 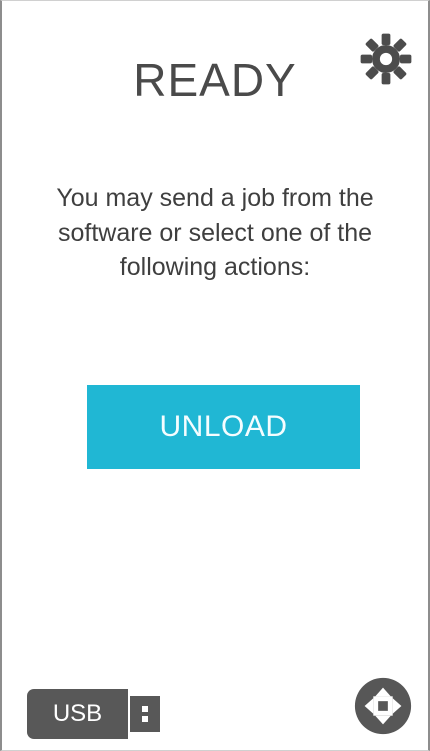 I want to click on settings-button, so click(x=386, y=59).